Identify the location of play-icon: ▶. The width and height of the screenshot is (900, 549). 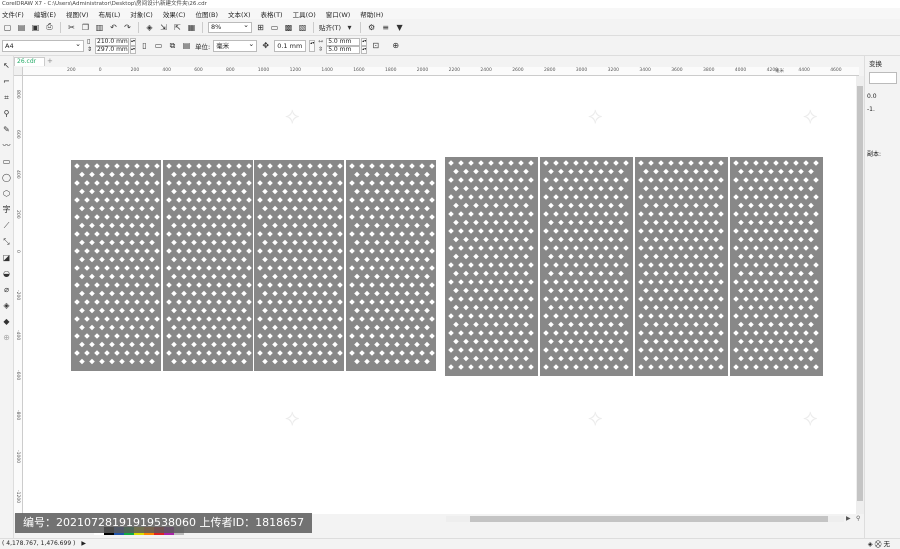
(83, 543).